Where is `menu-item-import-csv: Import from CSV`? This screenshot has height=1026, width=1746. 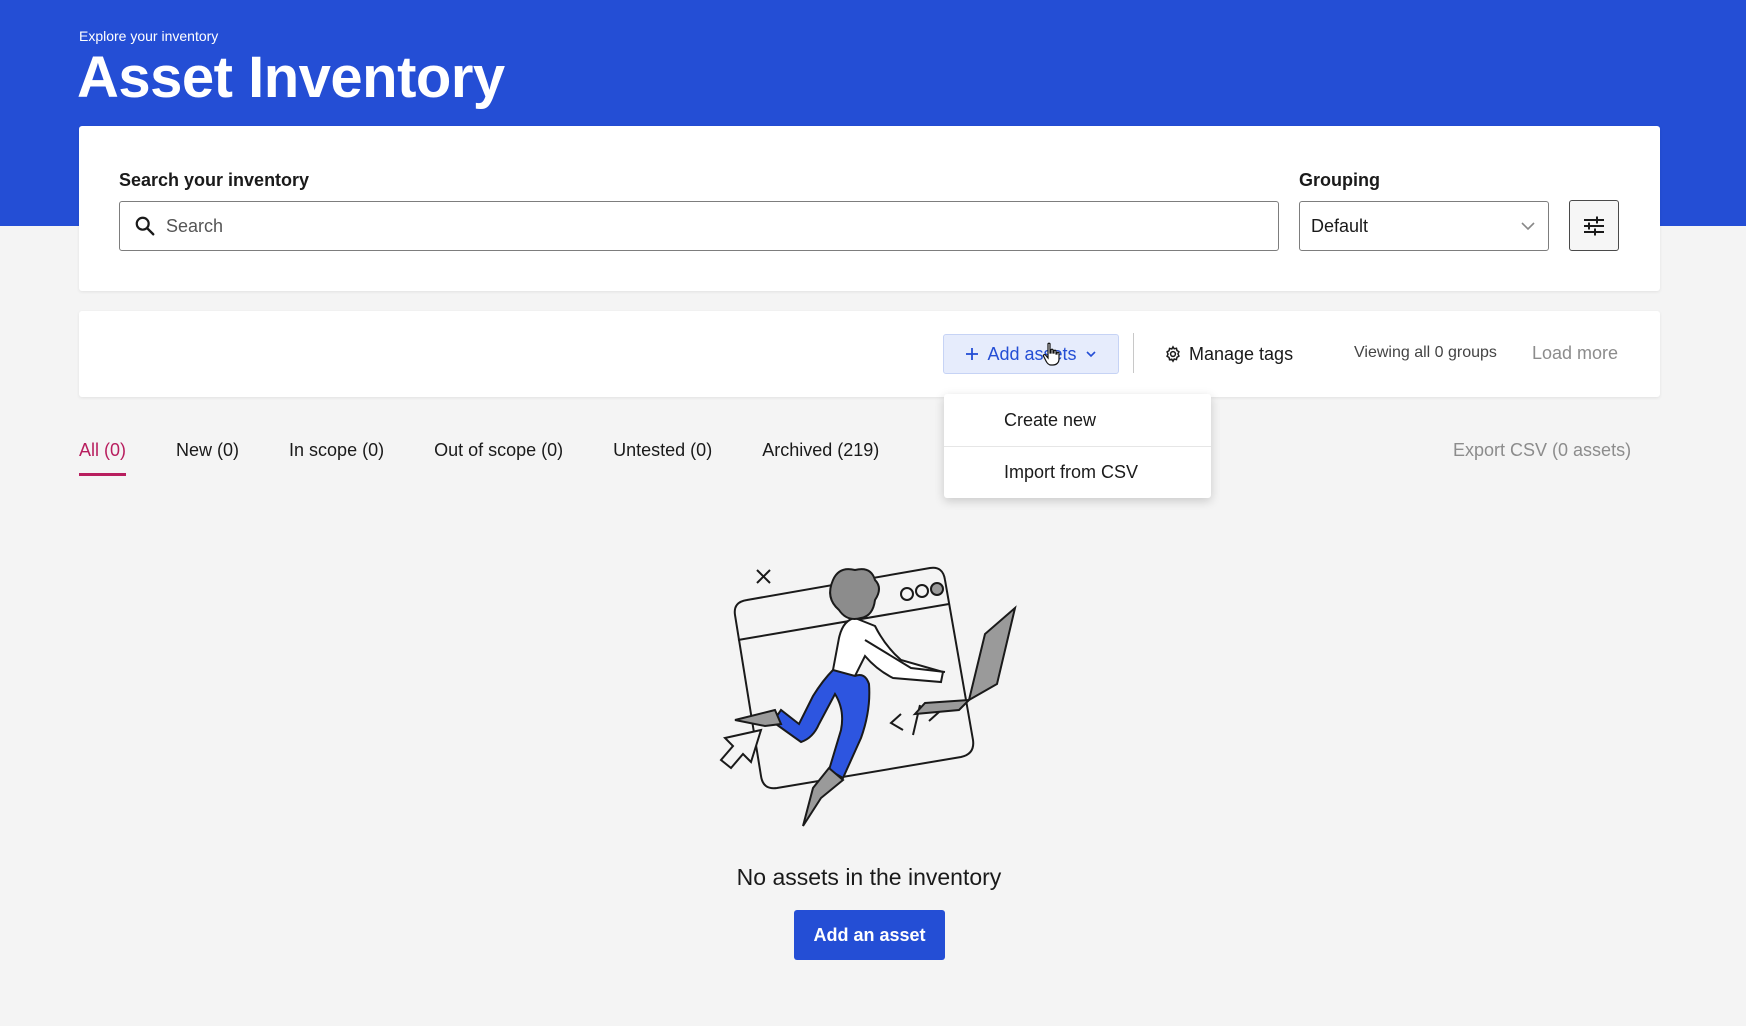 menu-item-import-csv: Import from CSV is located at coordinates (1077, 472).